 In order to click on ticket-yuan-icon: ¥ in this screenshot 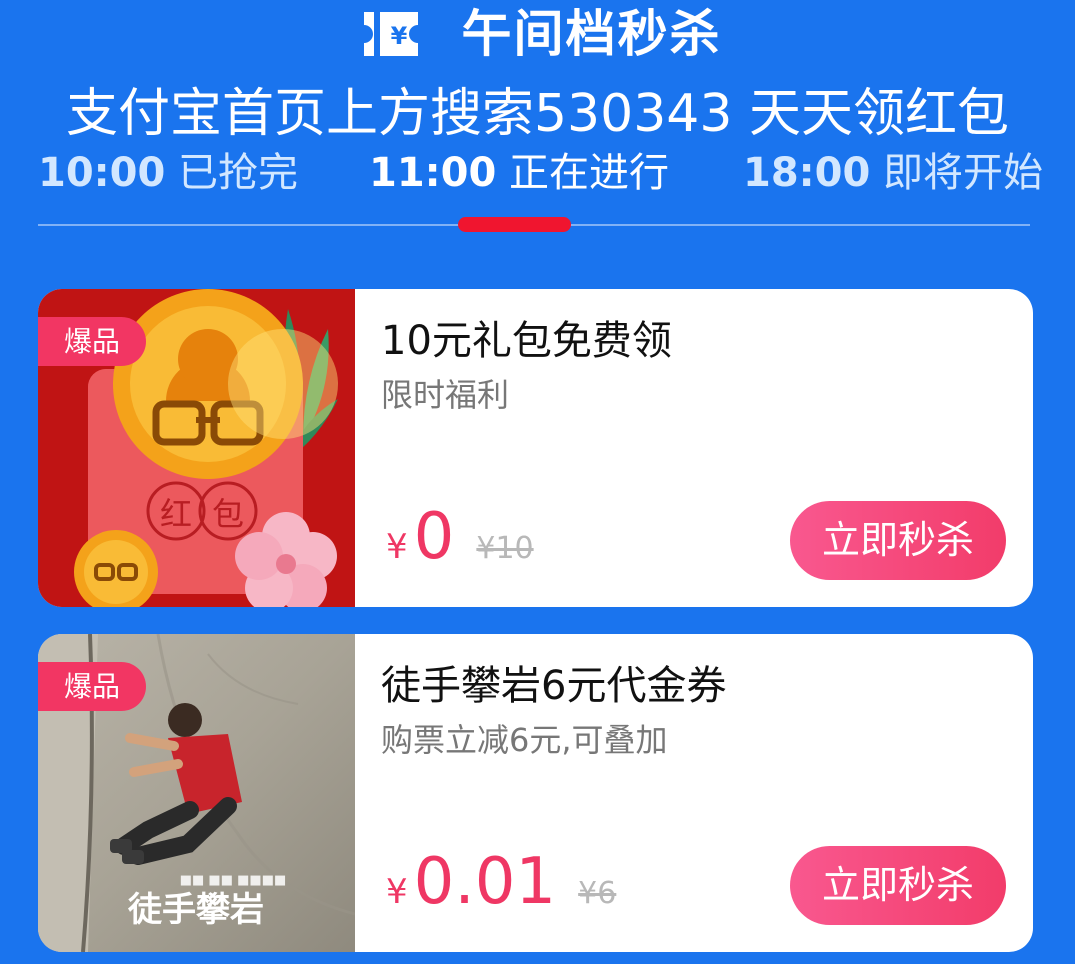, I will do `click(390, 34)`.